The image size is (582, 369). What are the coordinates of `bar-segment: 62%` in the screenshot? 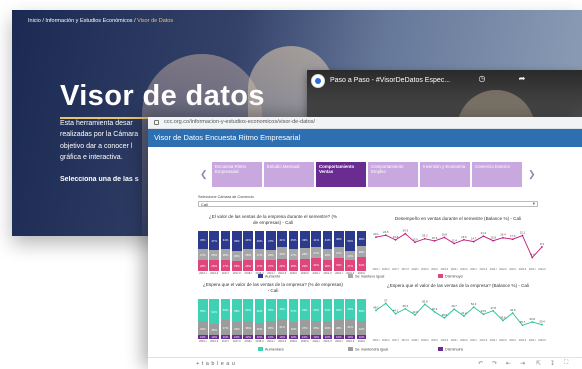 It's located at (214, 311).